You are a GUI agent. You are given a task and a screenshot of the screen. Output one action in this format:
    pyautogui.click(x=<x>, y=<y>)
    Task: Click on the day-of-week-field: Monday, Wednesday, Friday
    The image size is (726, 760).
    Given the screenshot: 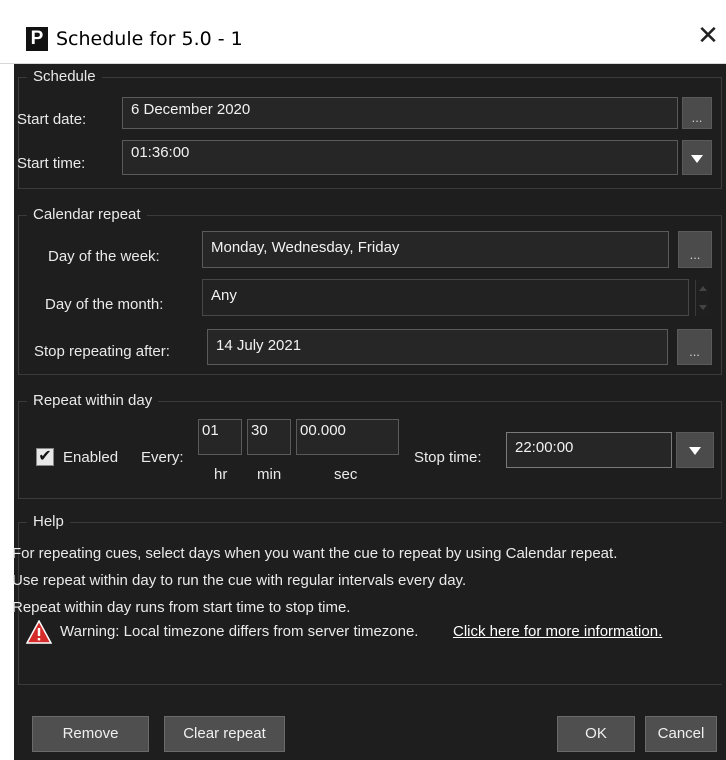 What is the action you would take?
    pyautogui.click(x=435, y=249)
    